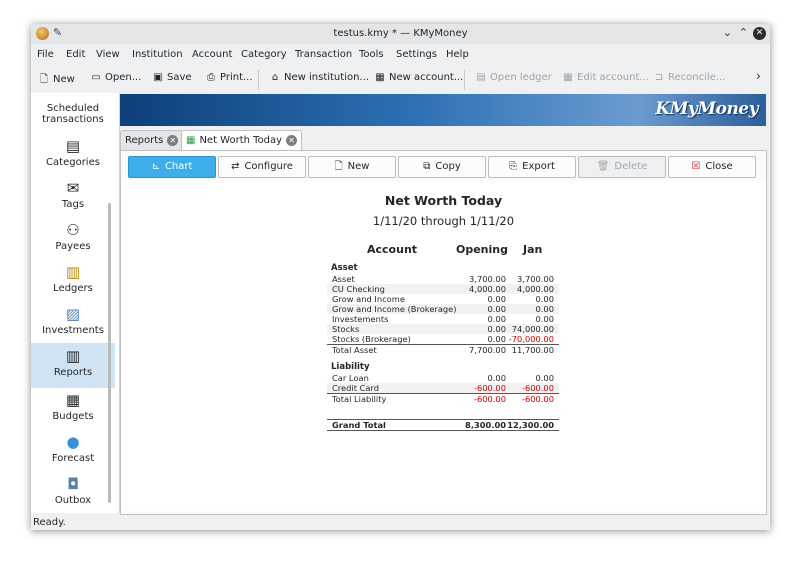 This screenshot has height=566, width=800. What do you see at coordinates (338, 166) in the screenshot?
I see `new-report-icon: 🗋` at bounding box center [338, 166].